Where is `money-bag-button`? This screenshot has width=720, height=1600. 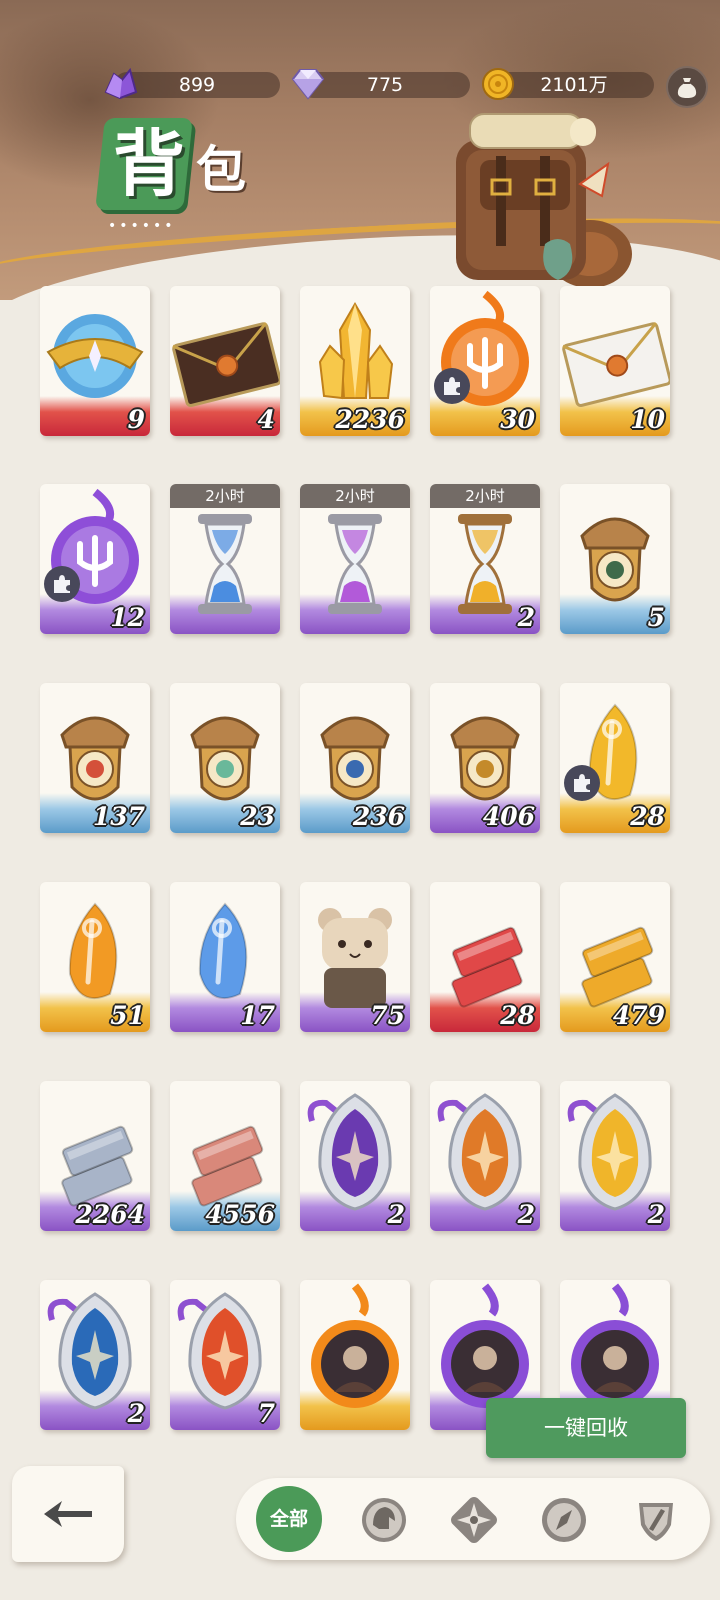
money-bag-button is located at coordinates (687, 87).